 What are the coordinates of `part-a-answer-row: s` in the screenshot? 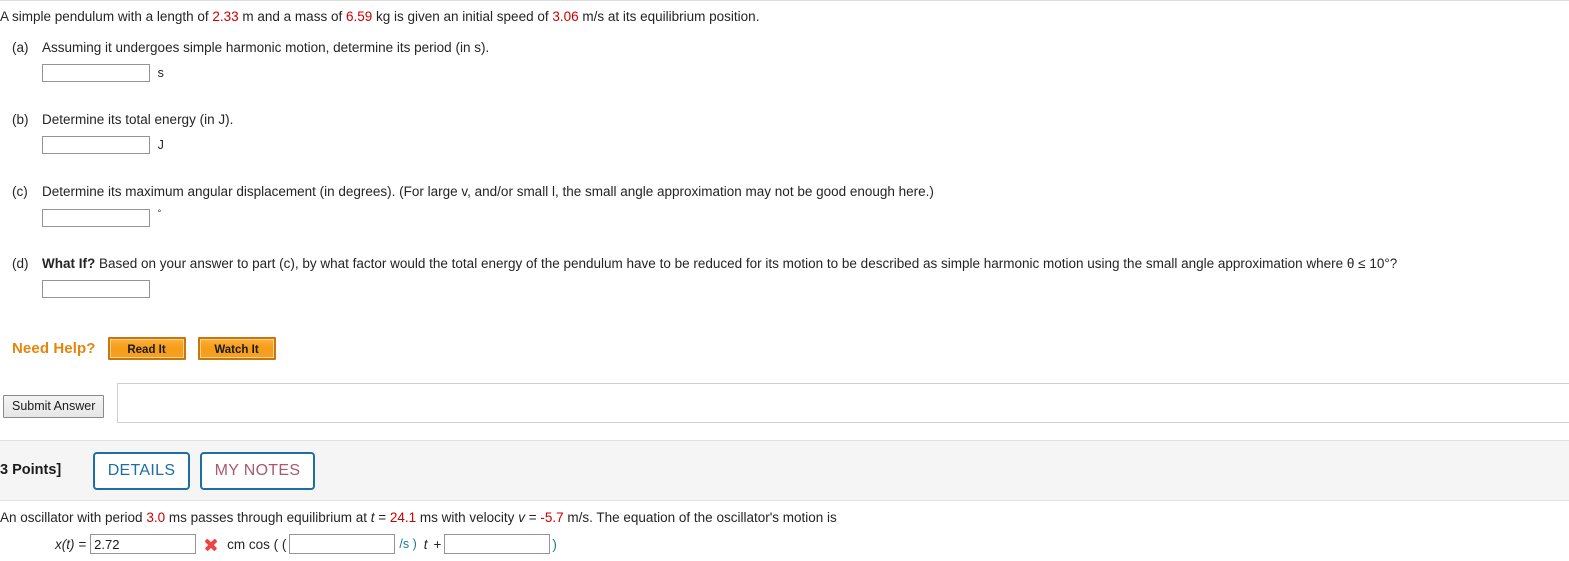 It's located at (103, 73).